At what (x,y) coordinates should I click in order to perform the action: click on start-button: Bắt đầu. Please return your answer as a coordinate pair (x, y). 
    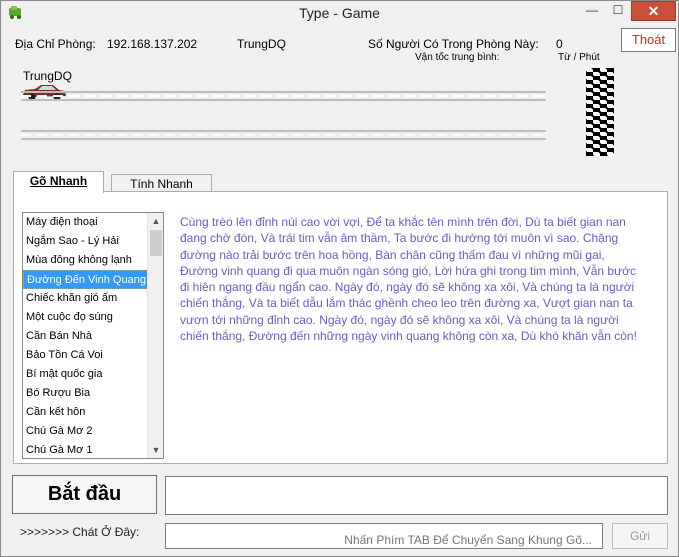
    Looking at the image, I should click on (84, 494).